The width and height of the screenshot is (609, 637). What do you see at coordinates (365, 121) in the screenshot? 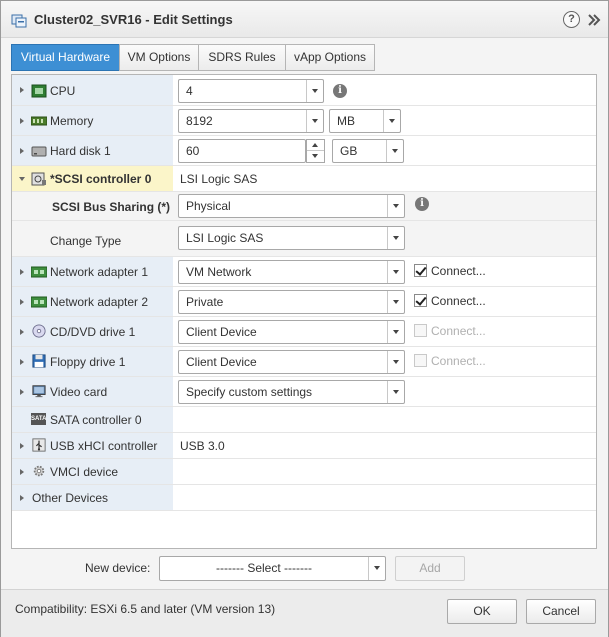
I see `memory-unit-select: MB` at bounding box center [365, 121].